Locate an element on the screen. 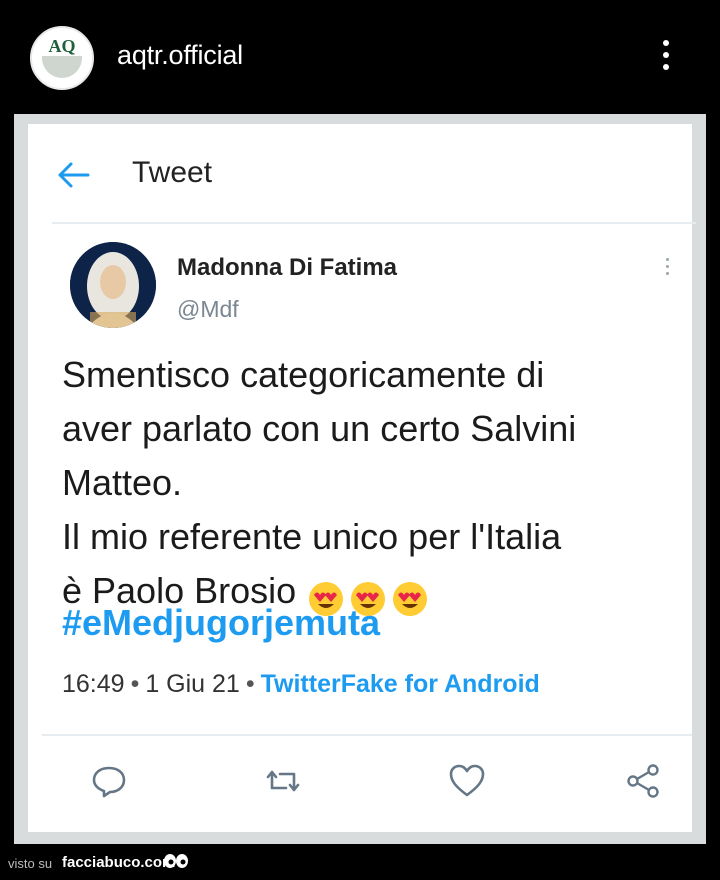 This screenshot has height=880, width=720. tweet-actions is located at coordinates (360, 782).